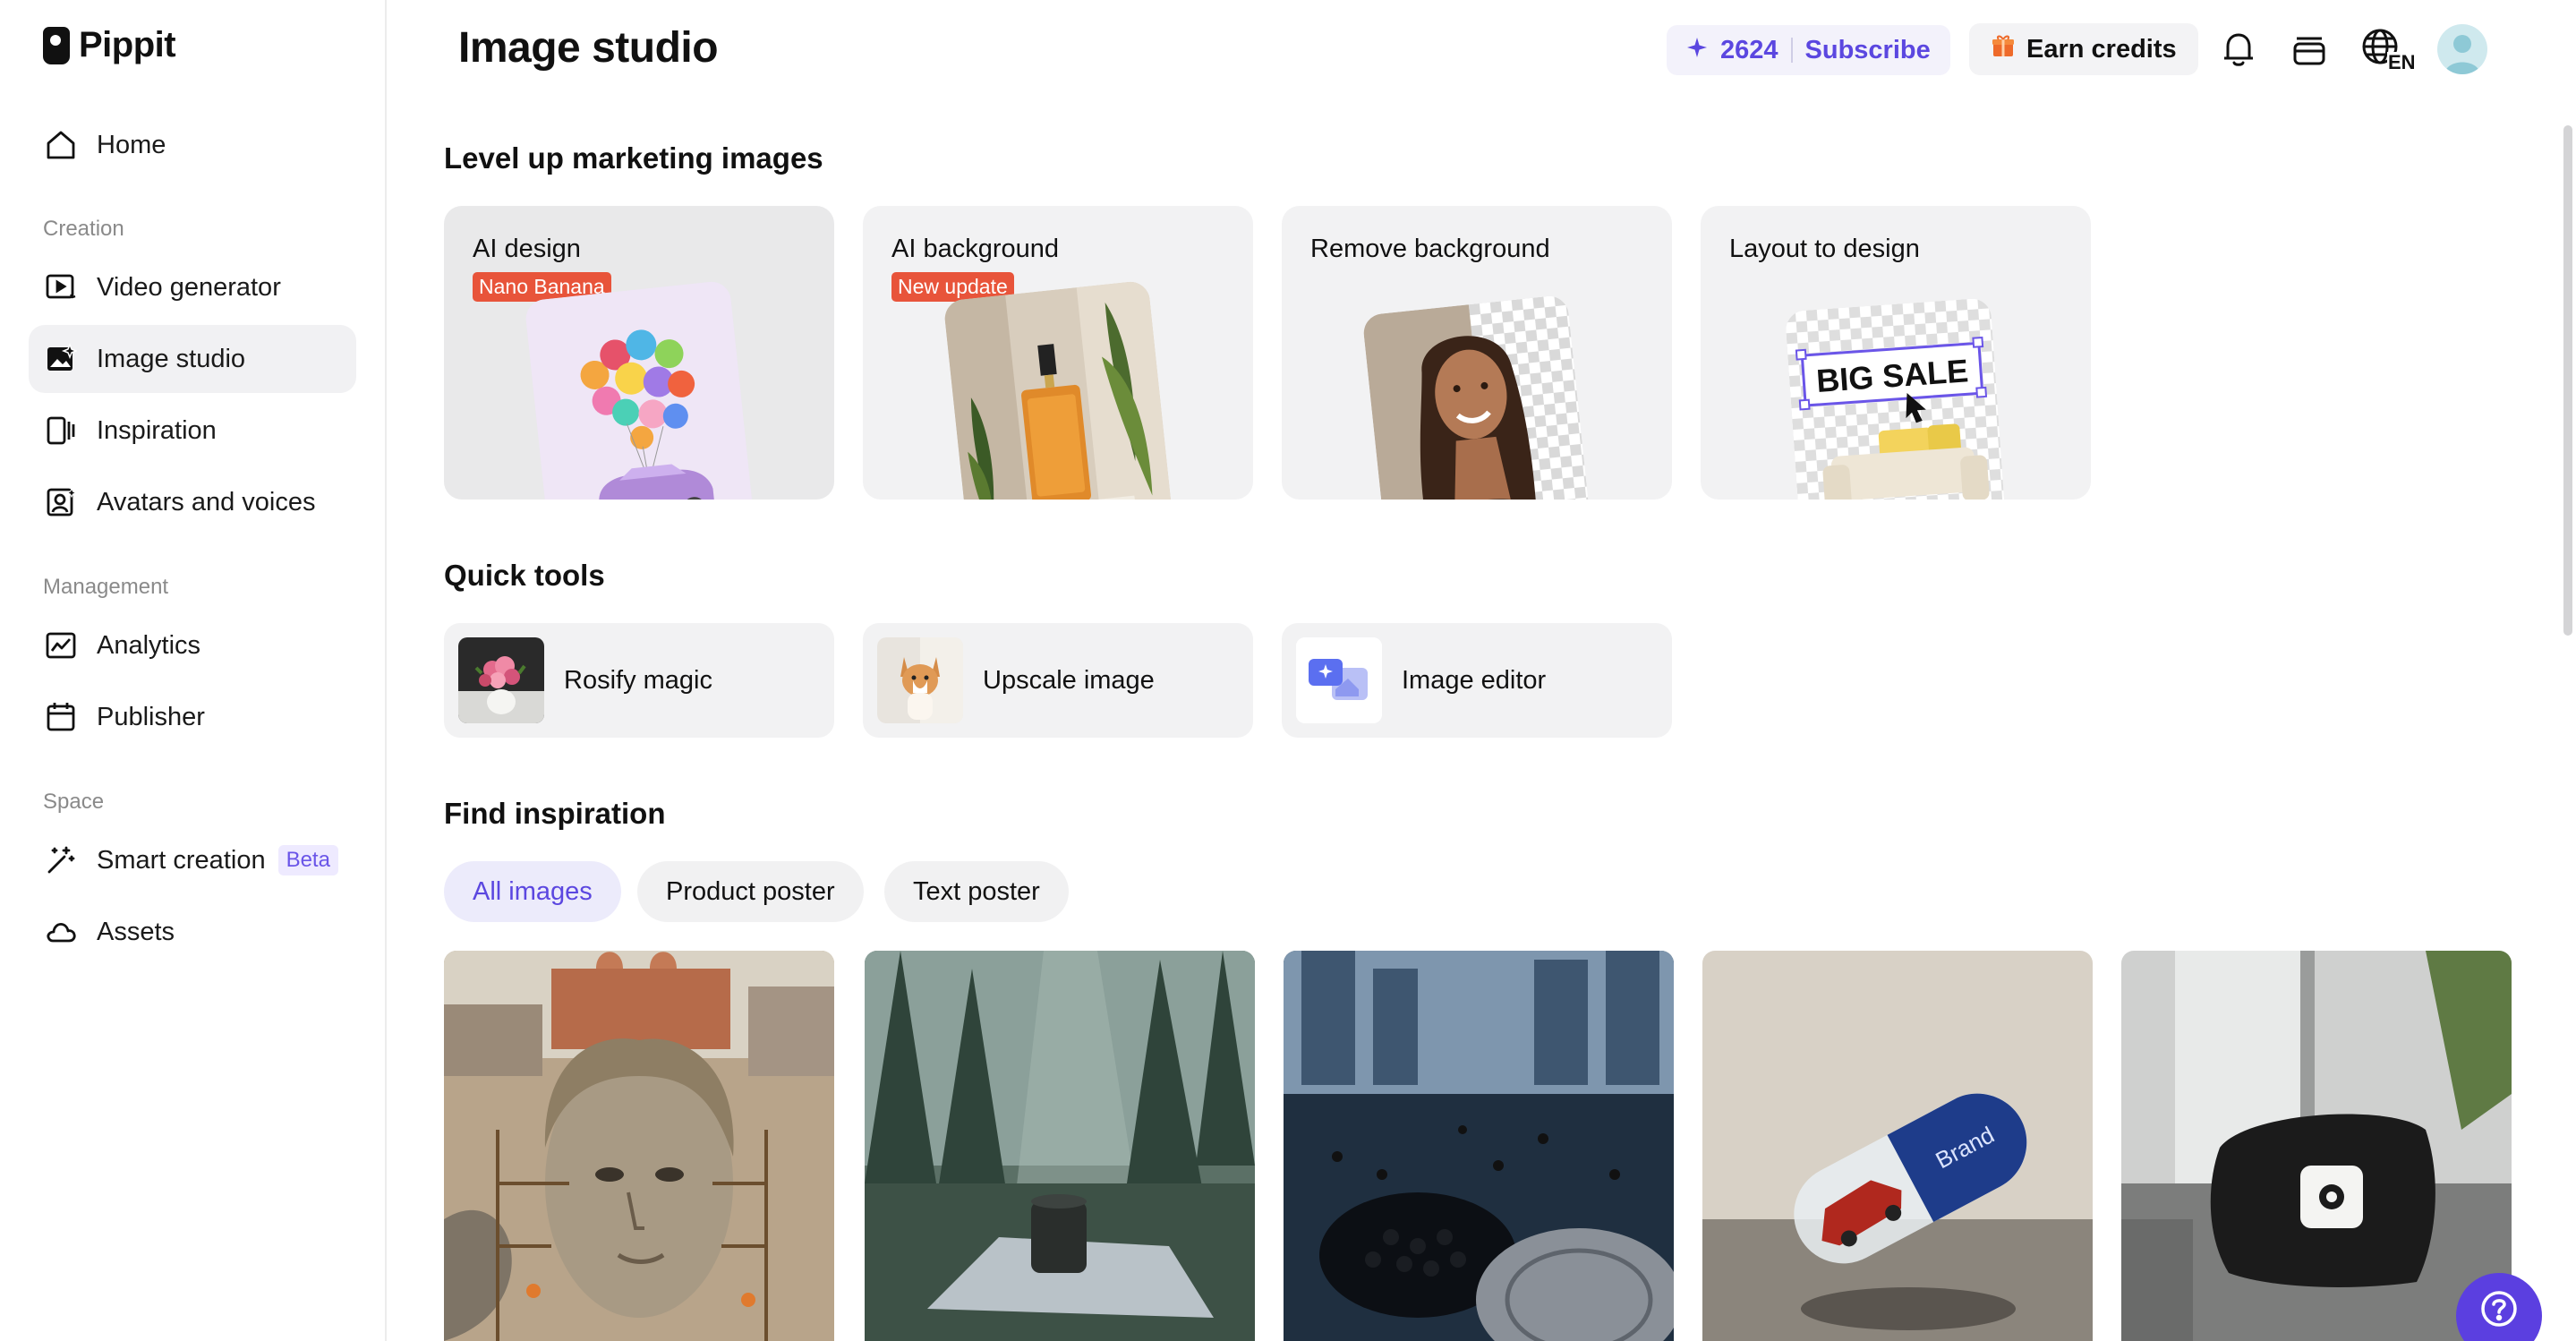 This screenshot has width=2576, height=1341. What do you see at coordinates (639, 389) in the screenshot?
I see `balloon-car-illustration` at bounding box center [639, 389].